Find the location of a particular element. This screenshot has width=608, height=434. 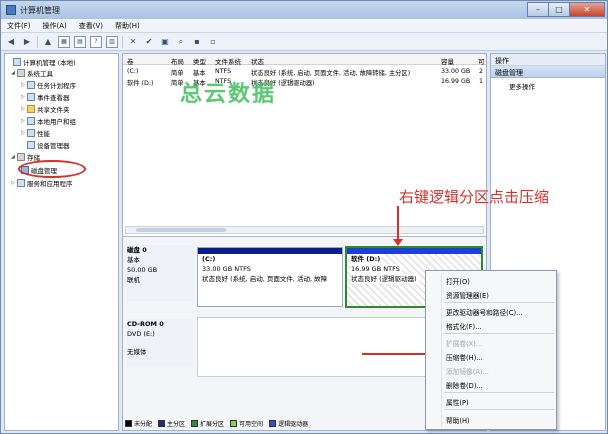

legend-extended: 扩展分区 is located at coordinates (207, 423).